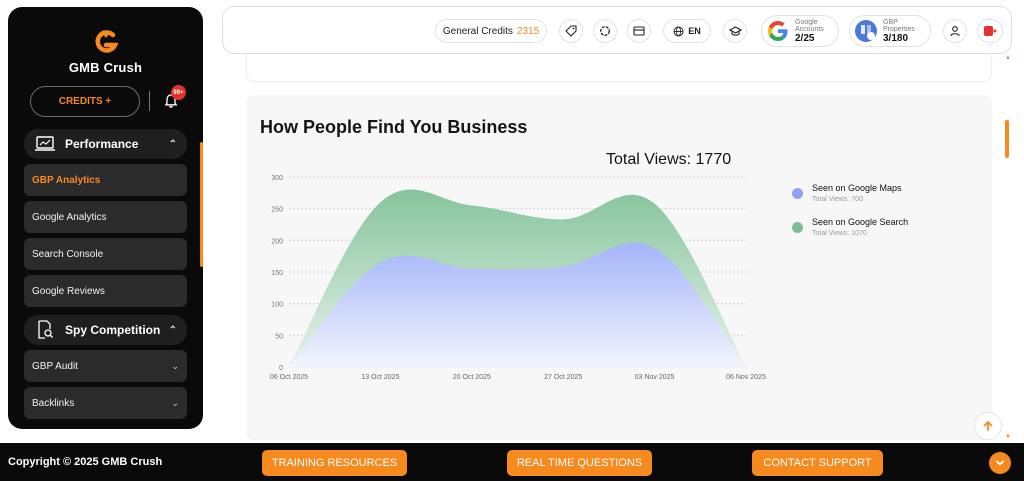  I want to click on section-title: Spy Competition, so click(113, 330).